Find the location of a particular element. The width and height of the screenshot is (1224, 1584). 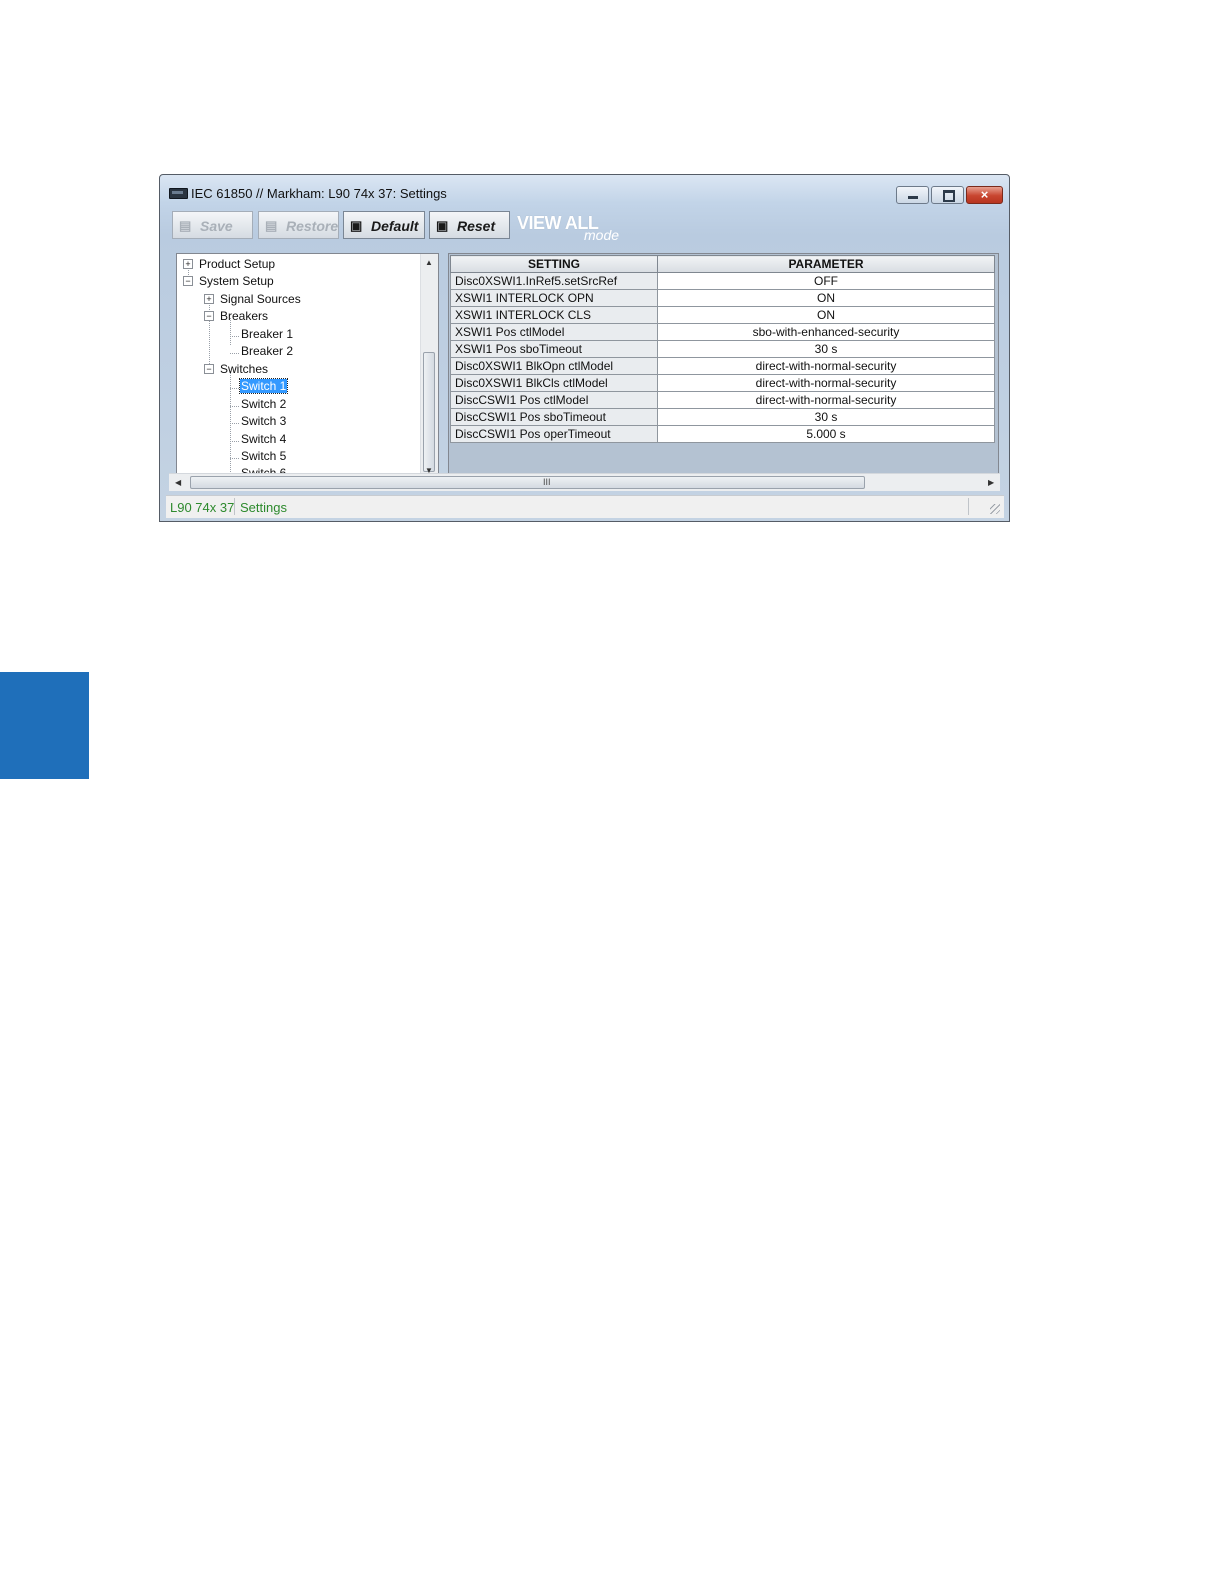

tree-item-switch-2: Switch 2 is located at coordinates (263, 404).